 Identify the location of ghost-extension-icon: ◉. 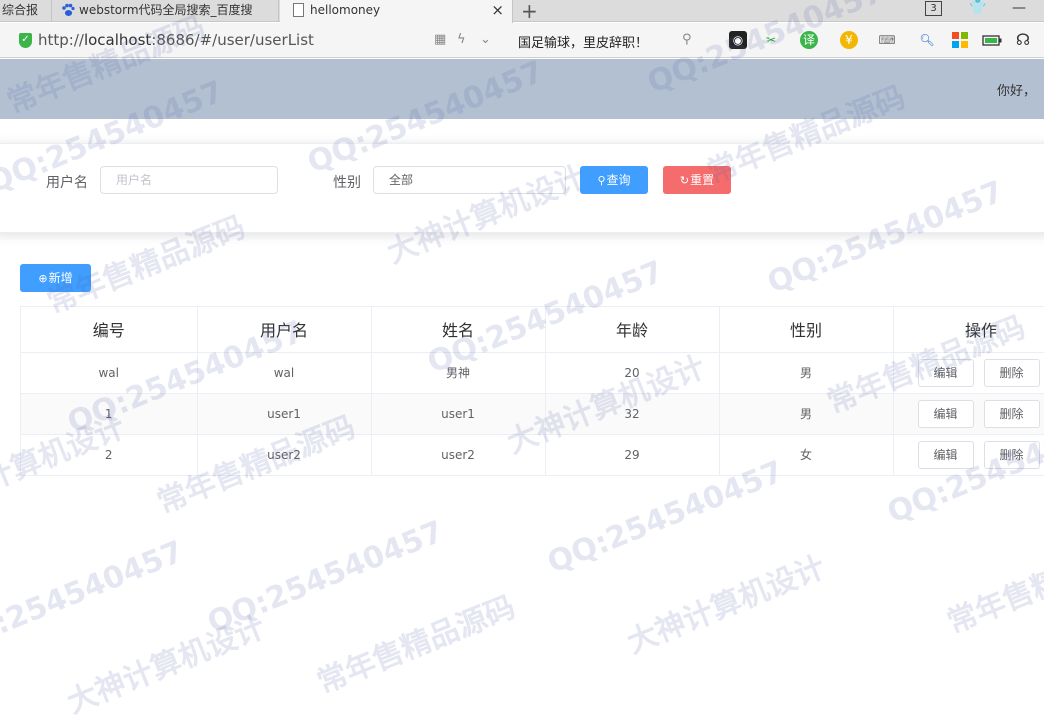
(738, 40).